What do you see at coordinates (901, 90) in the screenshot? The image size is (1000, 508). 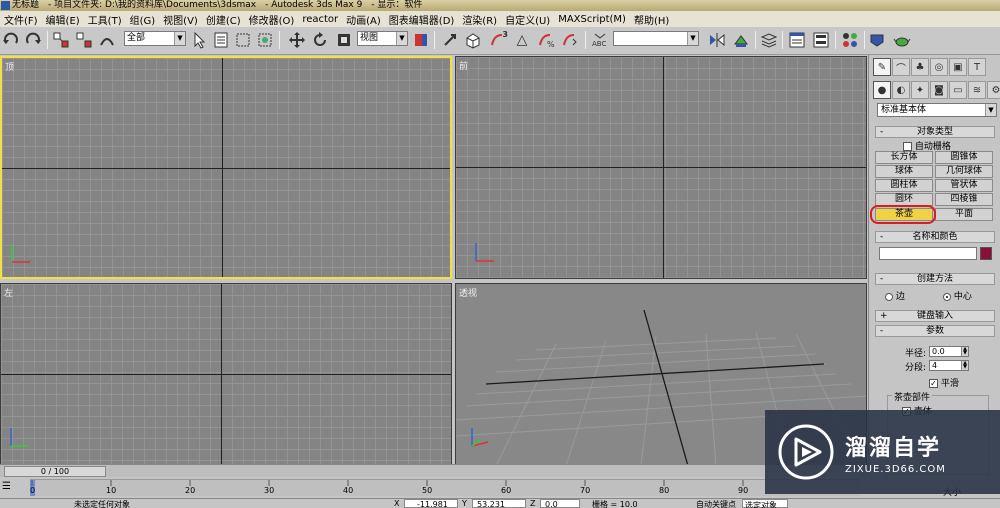 I see `shapes-icon: ◐` at bounding box center [901, 90].